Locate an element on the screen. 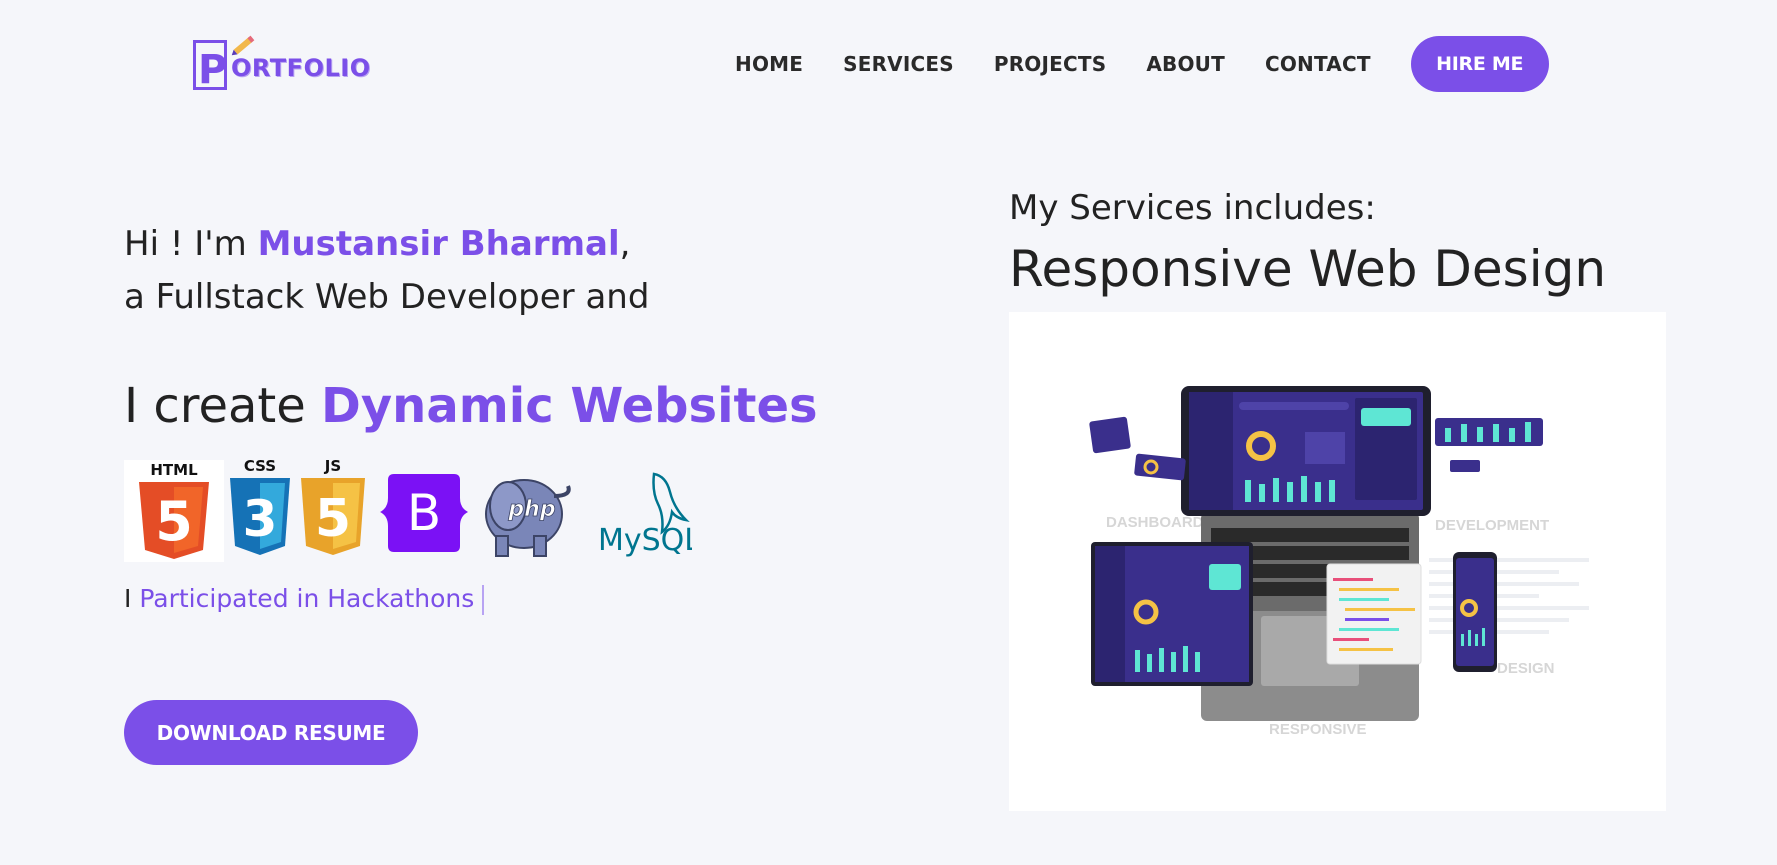  role-line: a Fullstack Web Developer and is located at coordinates (387, 297).